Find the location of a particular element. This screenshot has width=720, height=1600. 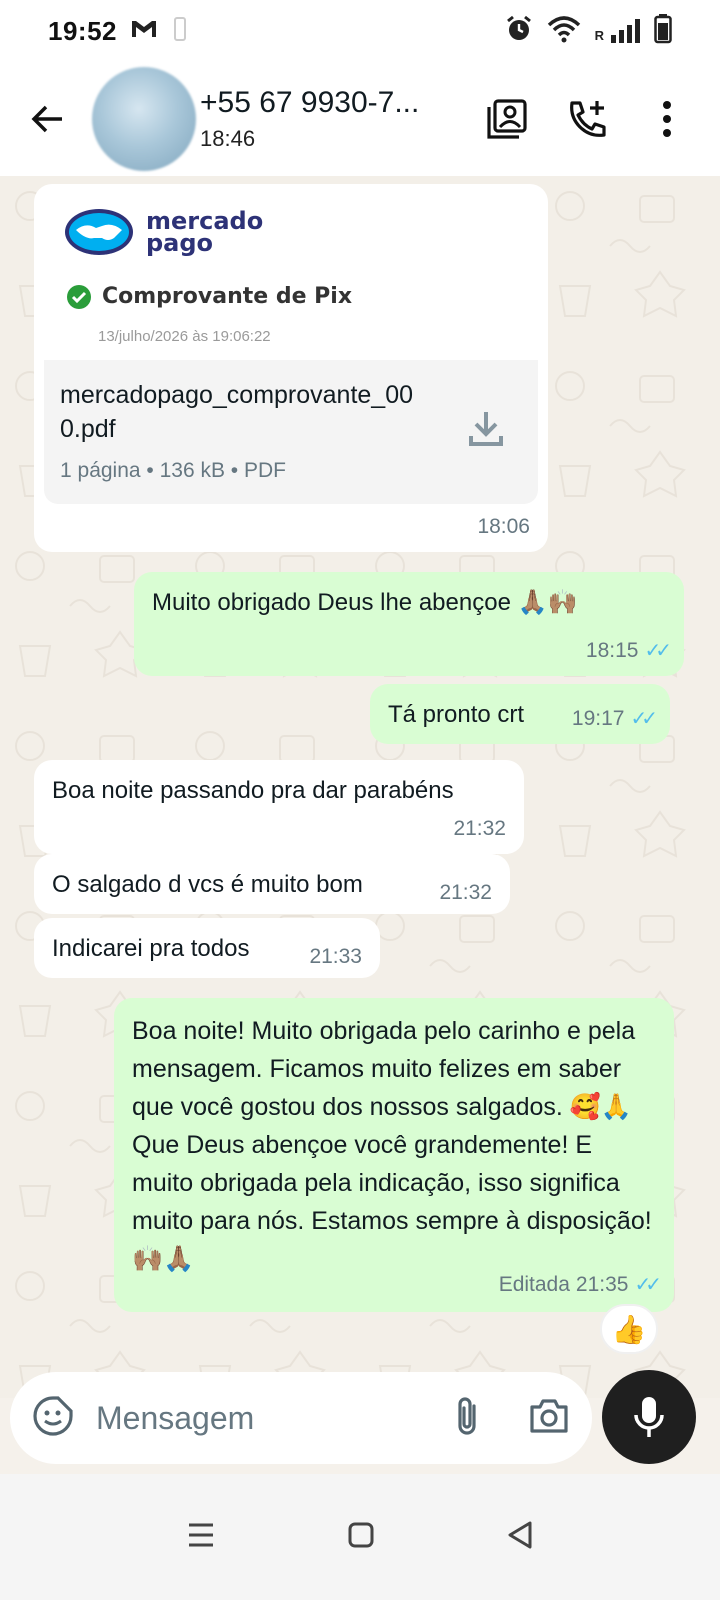

chat-header: +55 67 9930-7... 18:46 is located at coordinates (360, 119).